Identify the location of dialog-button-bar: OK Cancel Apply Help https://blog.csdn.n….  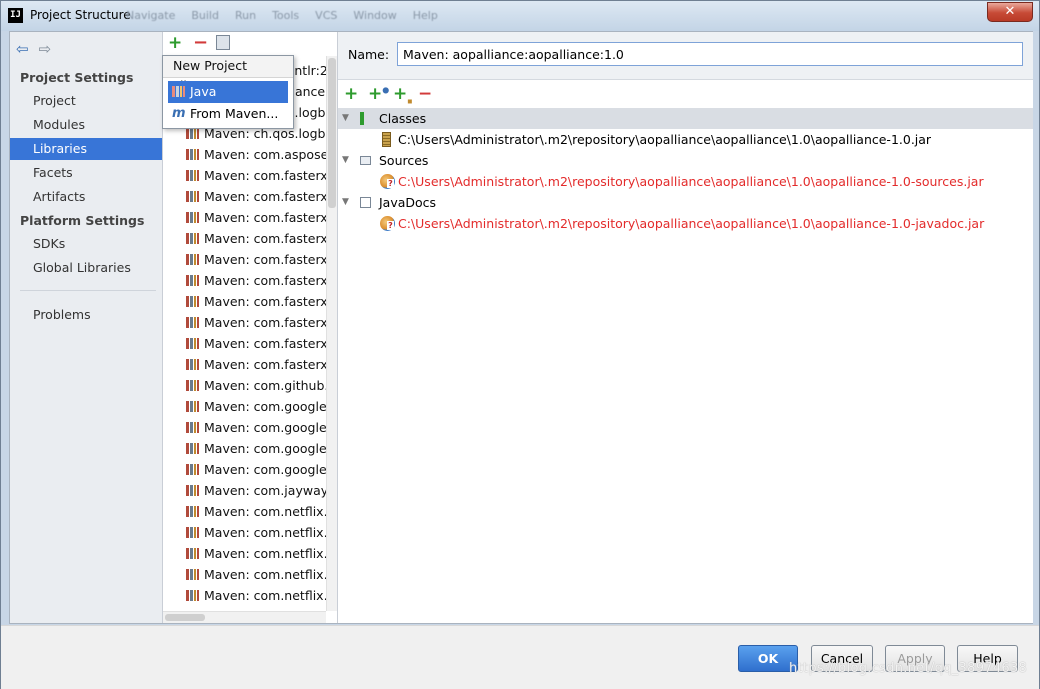
(520, 657).